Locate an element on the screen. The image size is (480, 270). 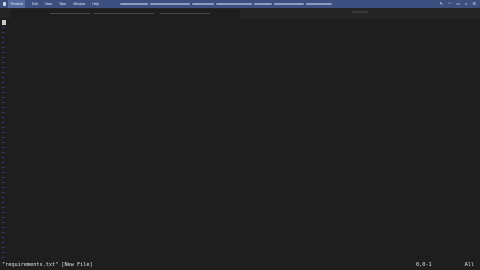
battery-icon: ▭ is located at coordinates (458, 4).